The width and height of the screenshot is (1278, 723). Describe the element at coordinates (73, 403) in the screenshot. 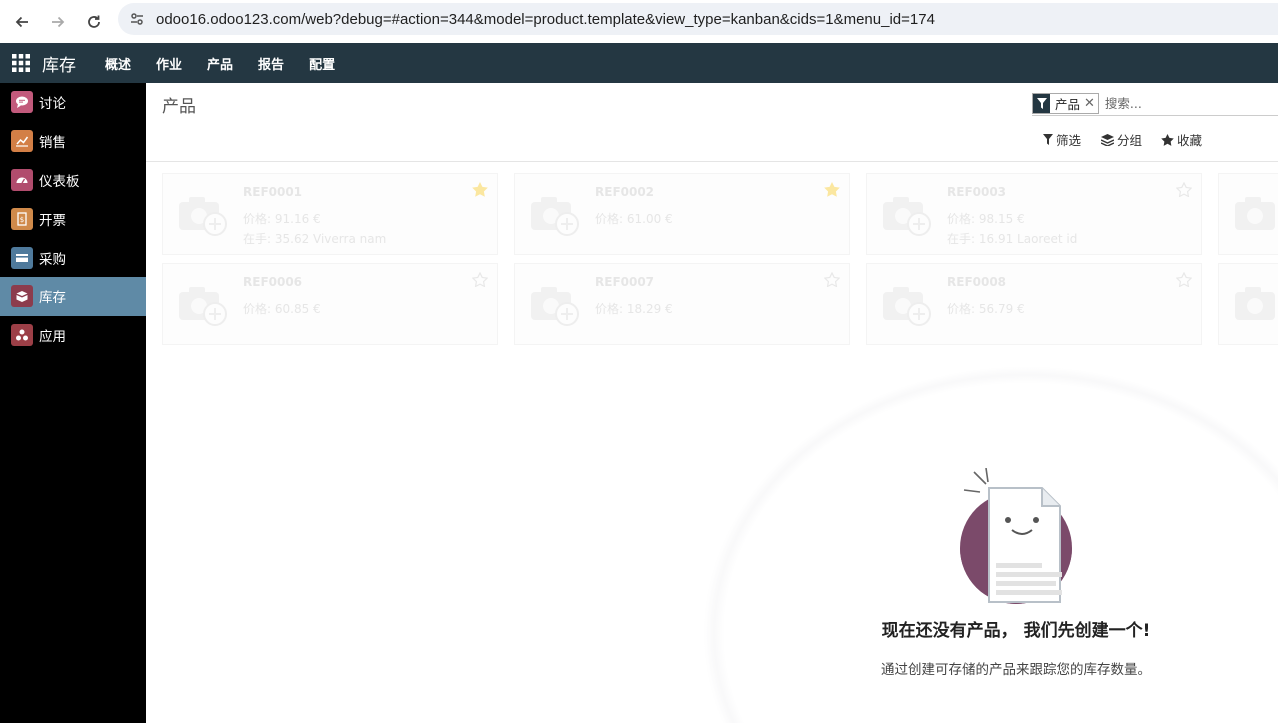

I see `app-sidebar: 讨论 销售 仪表板 $ 开票 采购 库存 应用` at that location.